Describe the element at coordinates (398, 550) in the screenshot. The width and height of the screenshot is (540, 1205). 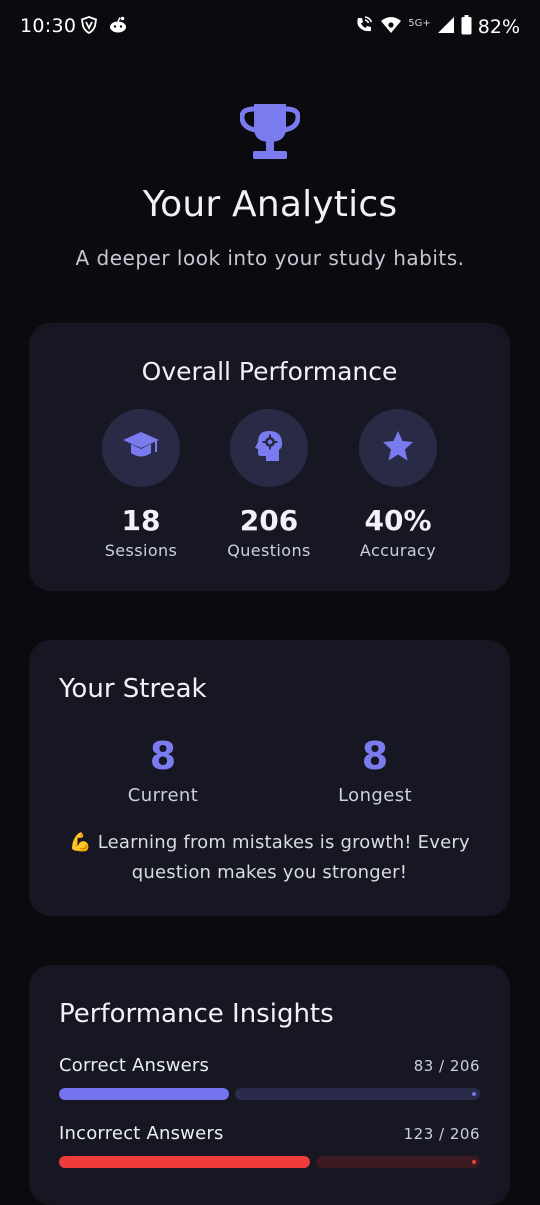
I see `accuracy-label: Accuracy` at that location.